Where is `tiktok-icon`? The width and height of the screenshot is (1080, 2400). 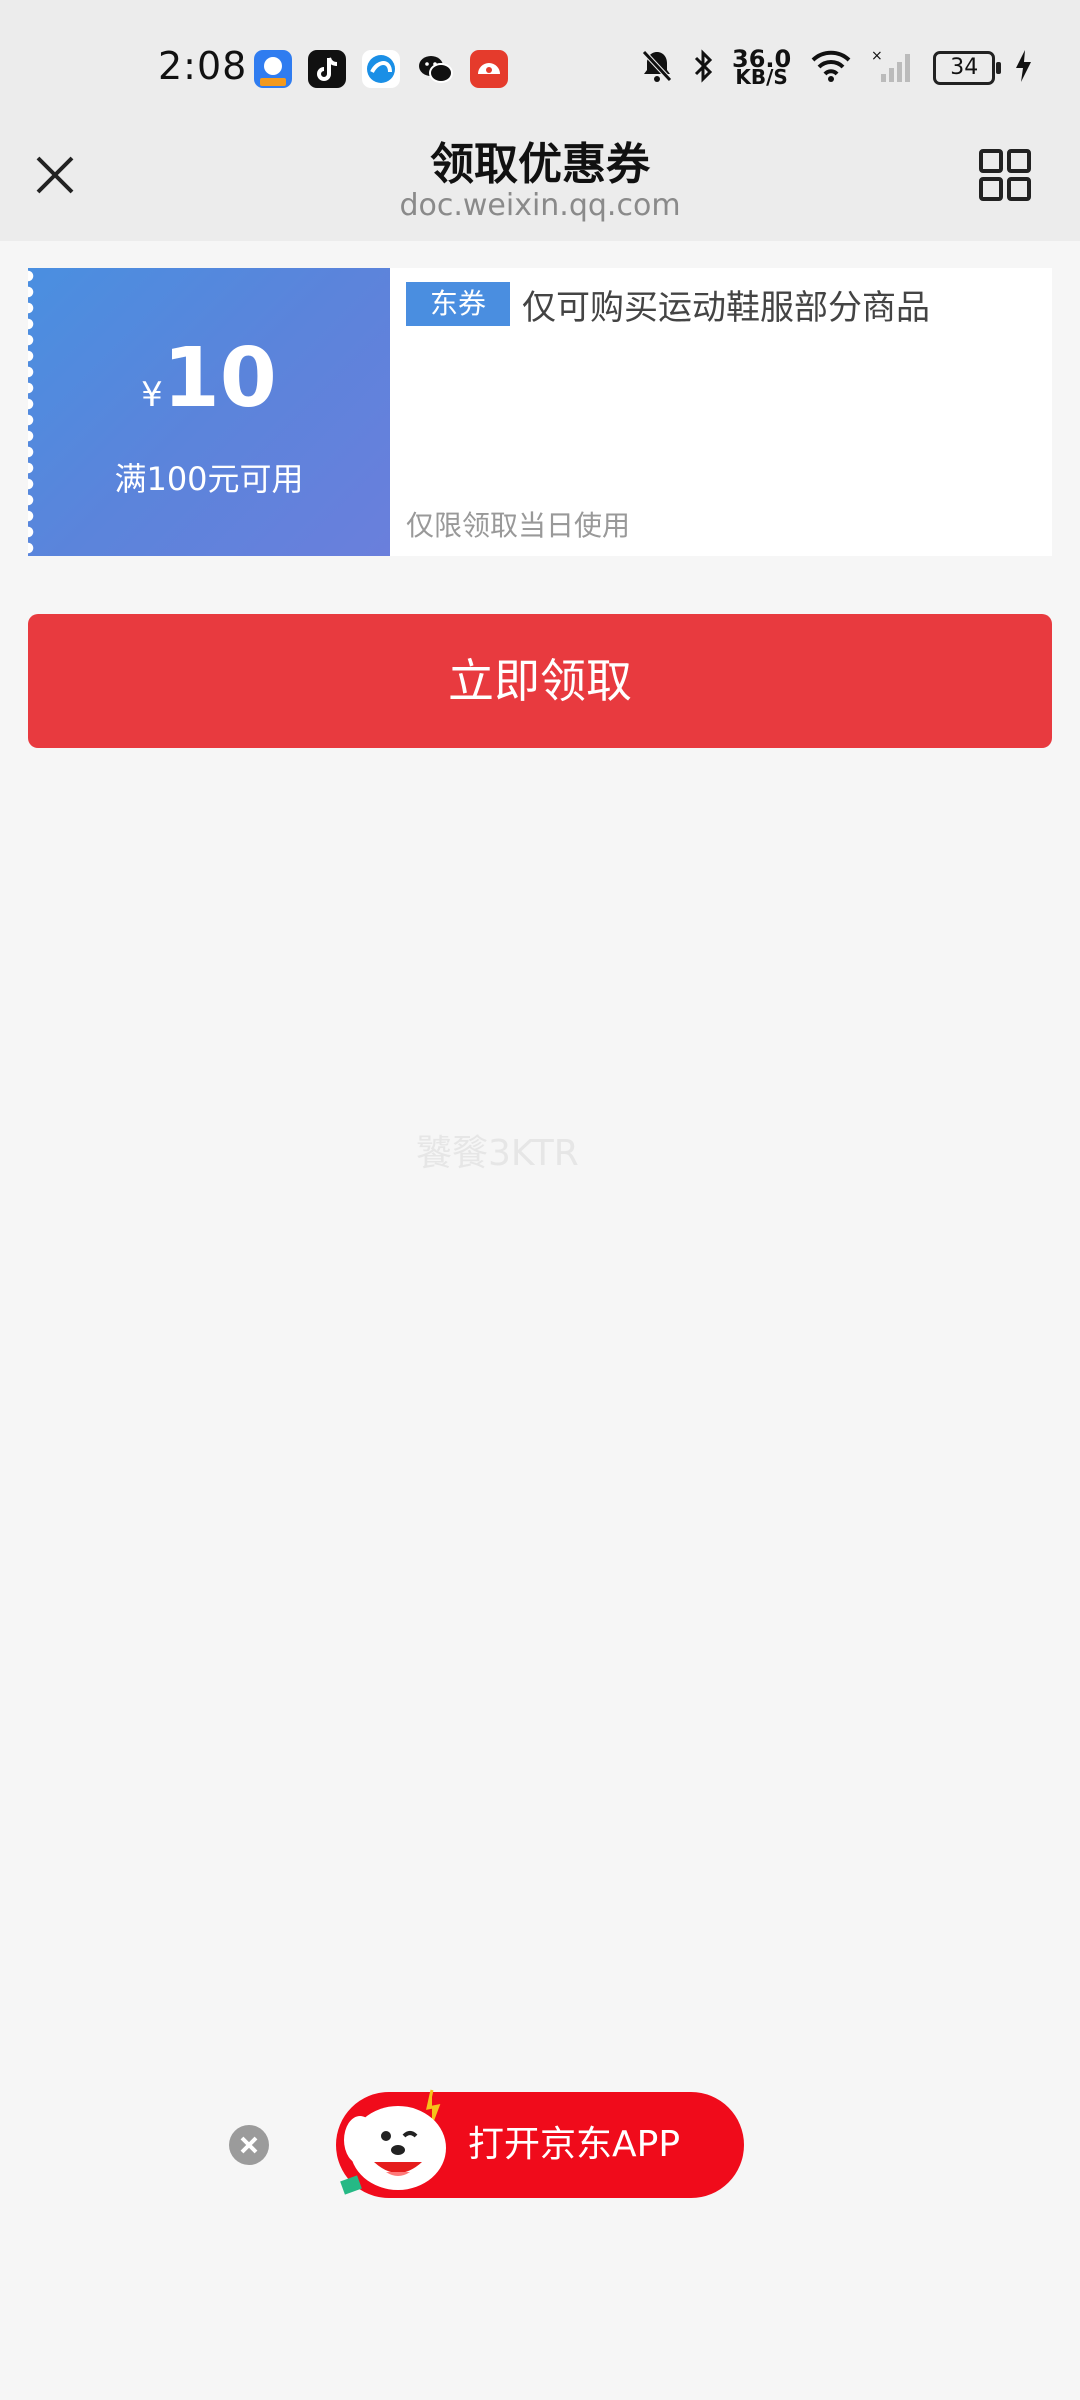 tiktok-icon is located at coordinates (327, 69).